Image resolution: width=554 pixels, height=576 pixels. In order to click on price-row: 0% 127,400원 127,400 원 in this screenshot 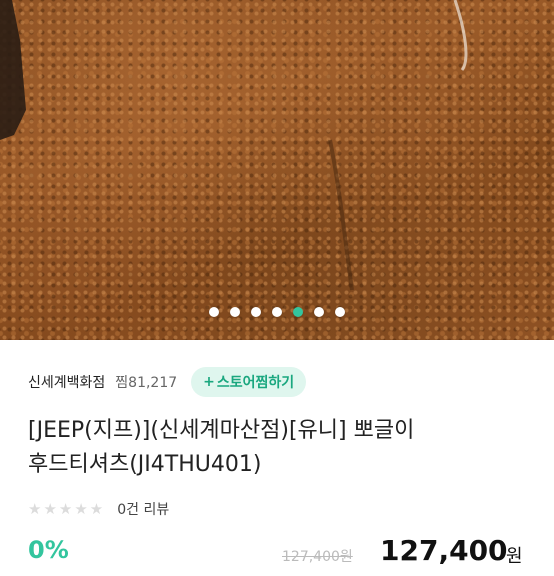, I will do `click(291, 555)`.